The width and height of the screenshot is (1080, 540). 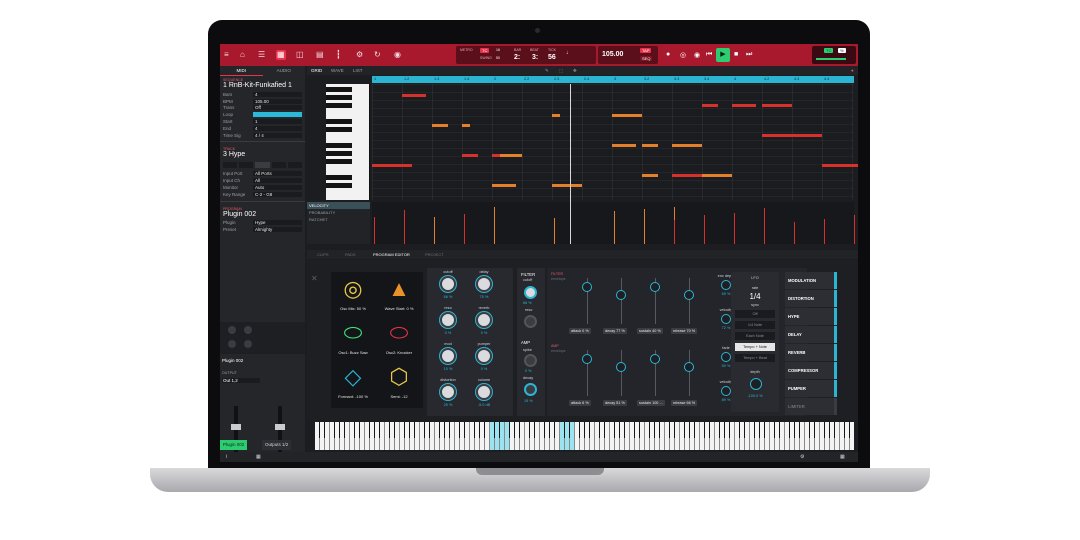 What do you see at coordinates (277, 223) in the screenshot?
I see `property-value: Hype` at bounding box center [277, 223].